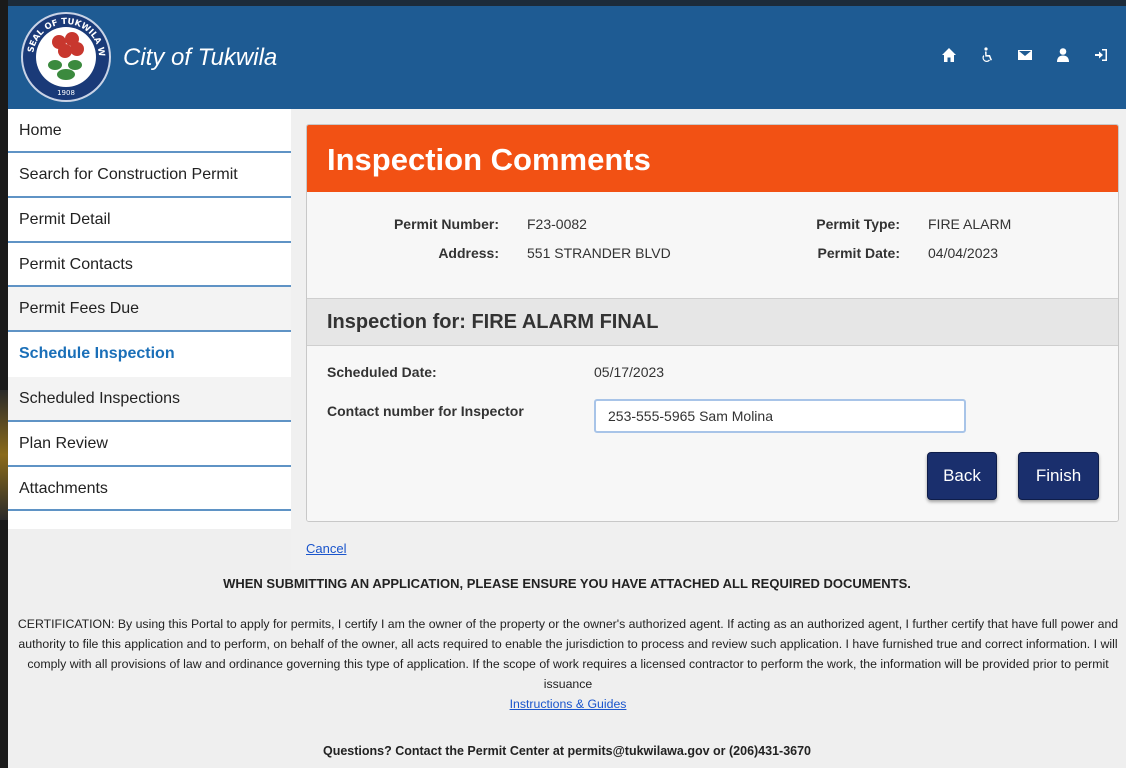 Image resolution: width=1126 pixels, height=768 pixels. I want to click on contact-number-input, so click(780, 416).